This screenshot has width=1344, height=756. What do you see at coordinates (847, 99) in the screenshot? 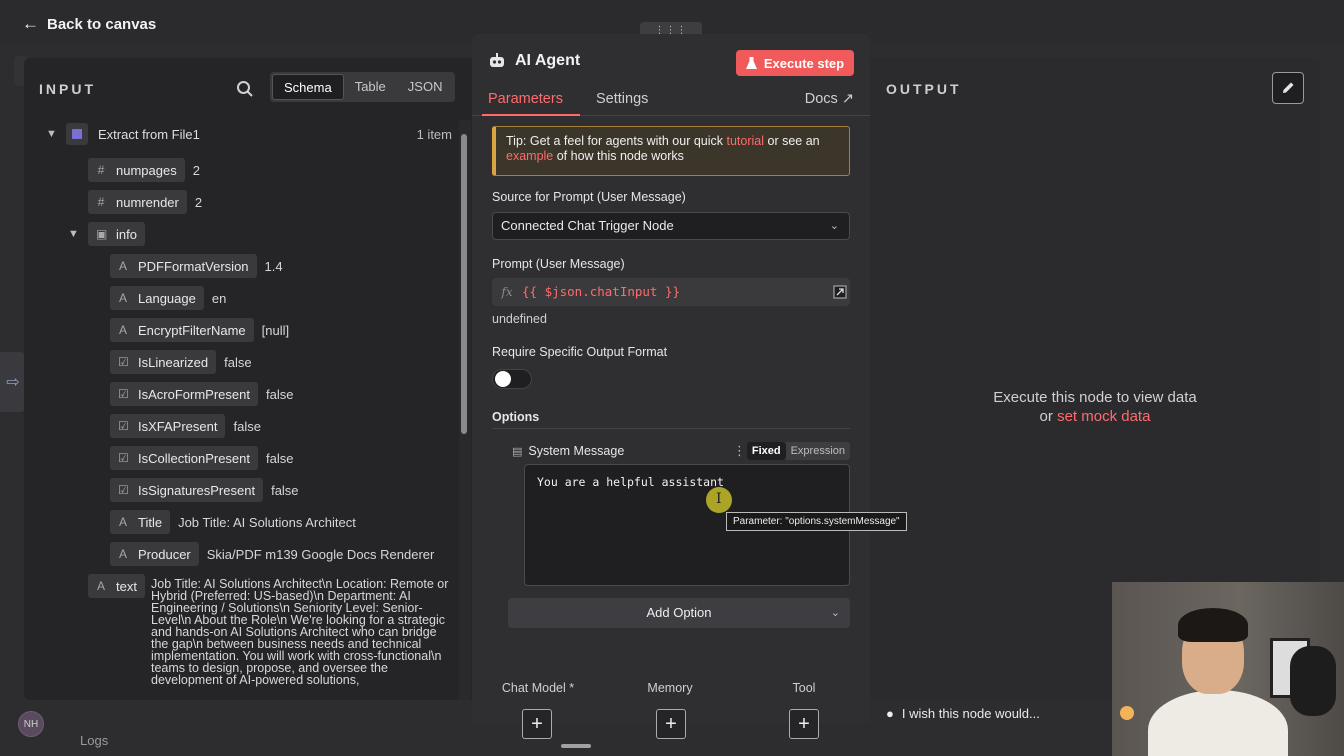
I see `external-link-icon: ↗` at bounding box center [847, 99].